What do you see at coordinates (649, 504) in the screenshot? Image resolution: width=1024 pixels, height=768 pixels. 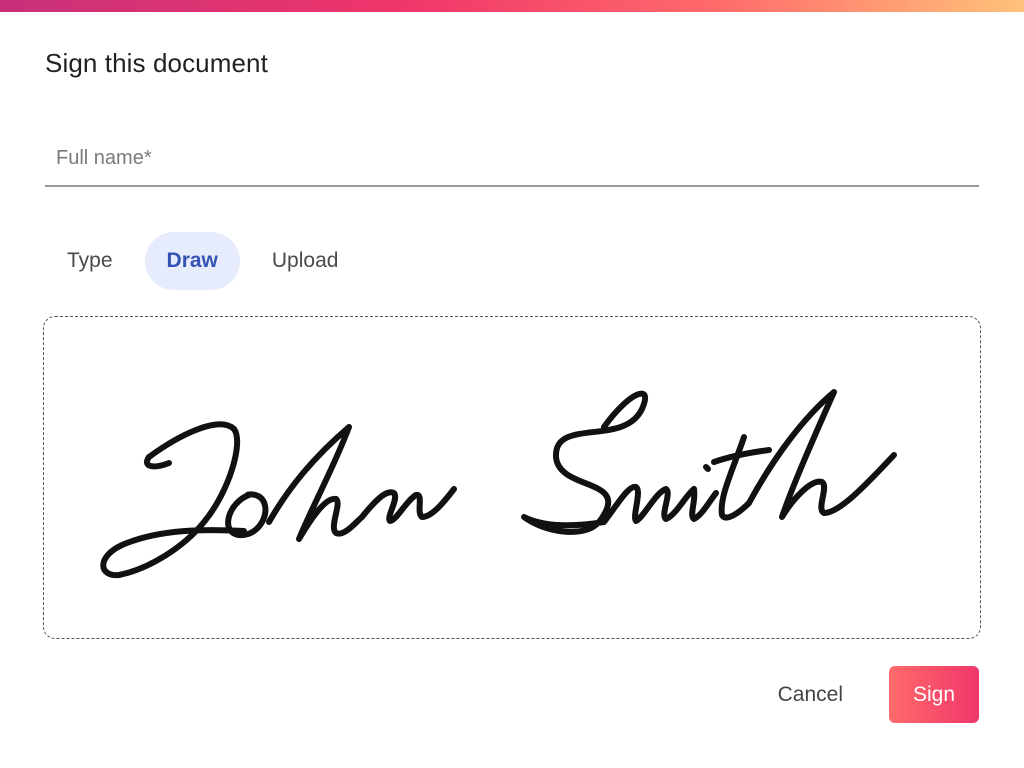 I see `signature-stroke-m` at bounding box center [649, 504].